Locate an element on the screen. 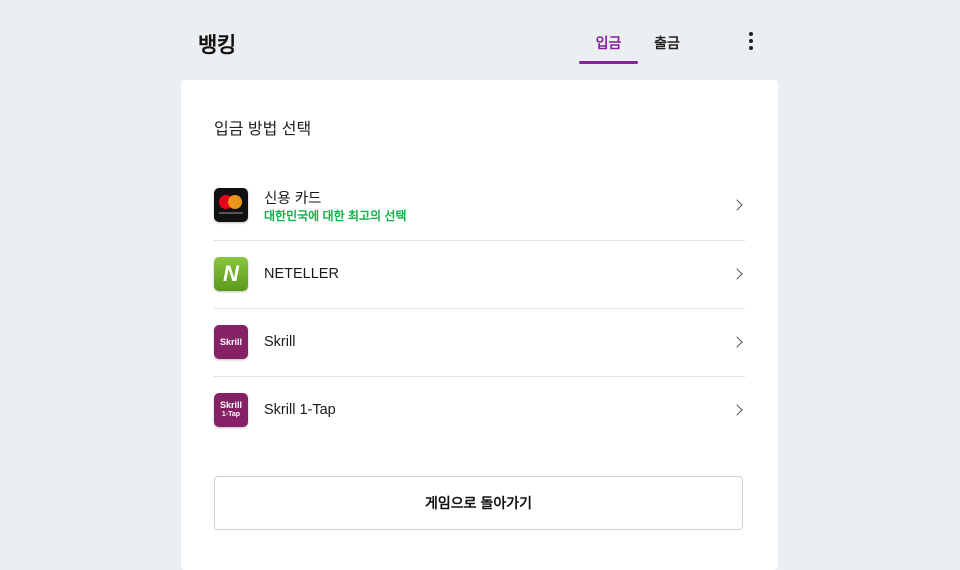 Image resolution: width=960 pixels, height=570 pixels. mastercard-logo-icon is located at coordinates (231, 205).